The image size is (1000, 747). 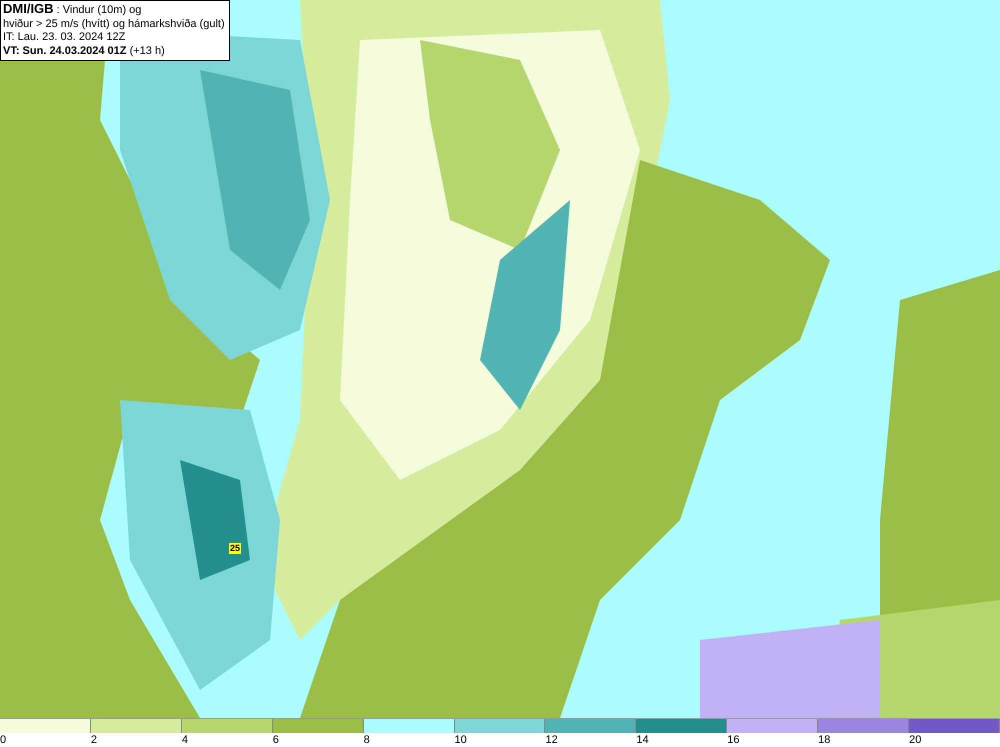 What do you see at coordinates (84, 51) in the screenshot?
I see `title-line: VT: Sun. 24.03.2024 01Z (+13 h)` at bounding box center [84, 51].